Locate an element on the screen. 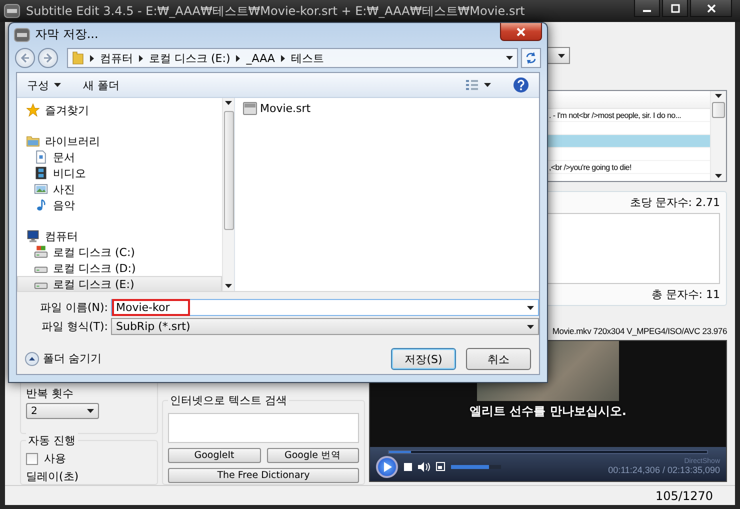 The width and height of the screenshot is (740, 509). help-icon is located at coordinates (521, 85).